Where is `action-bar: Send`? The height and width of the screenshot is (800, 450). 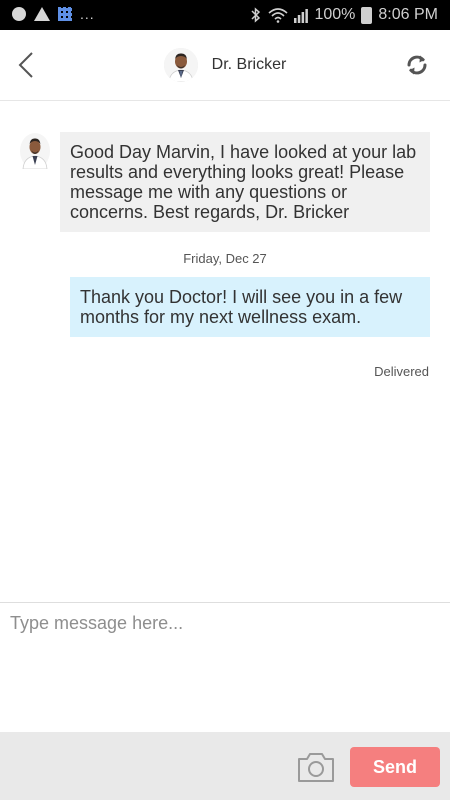 action-bar: Send is located at coordinates (225, 766).